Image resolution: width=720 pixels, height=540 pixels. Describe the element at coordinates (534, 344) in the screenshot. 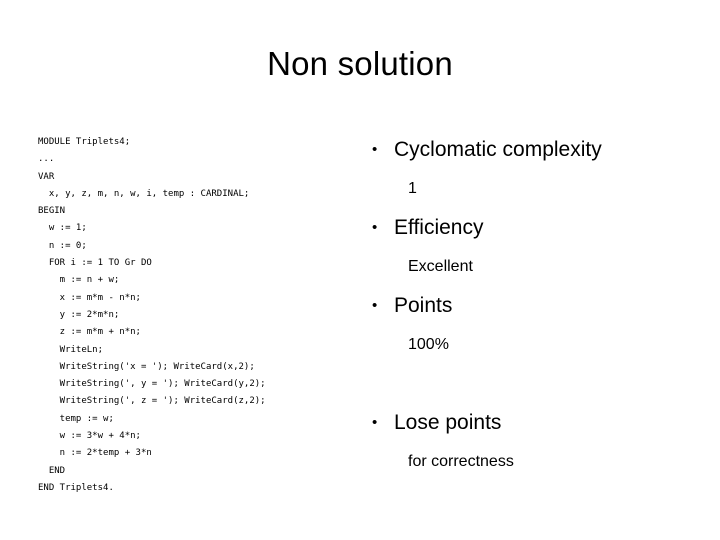

I see `bullet-item: 100%` at that location.